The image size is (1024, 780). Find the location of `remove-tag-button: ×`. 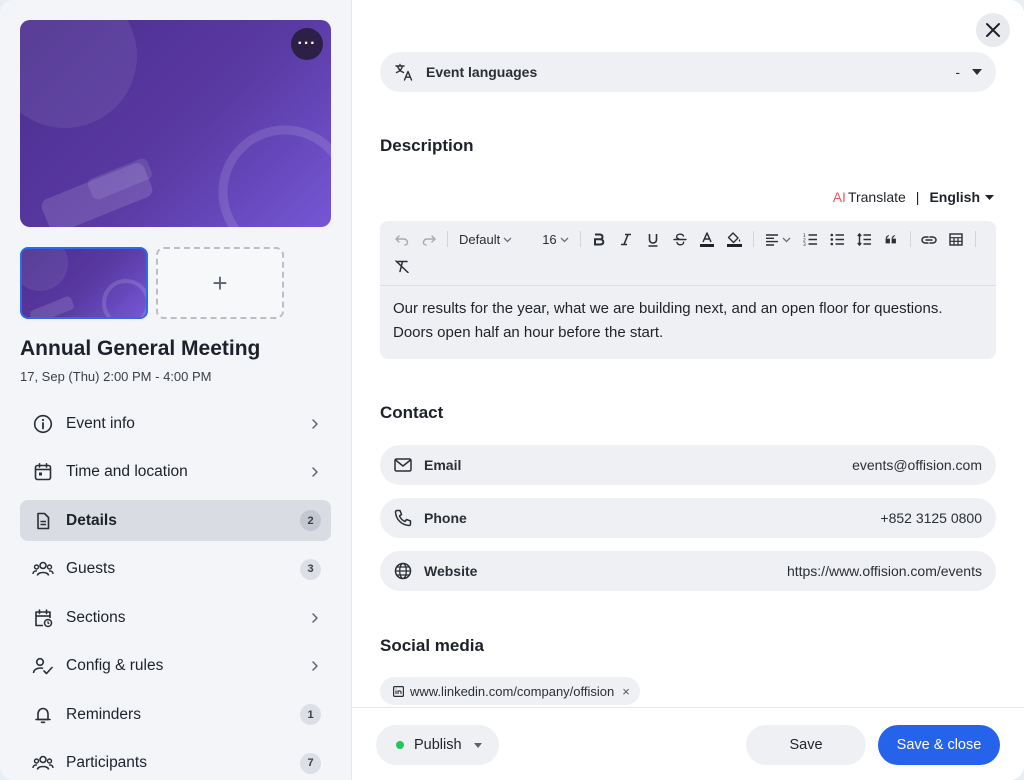

remove-tag-button: × is located at coordinates (626, 691).